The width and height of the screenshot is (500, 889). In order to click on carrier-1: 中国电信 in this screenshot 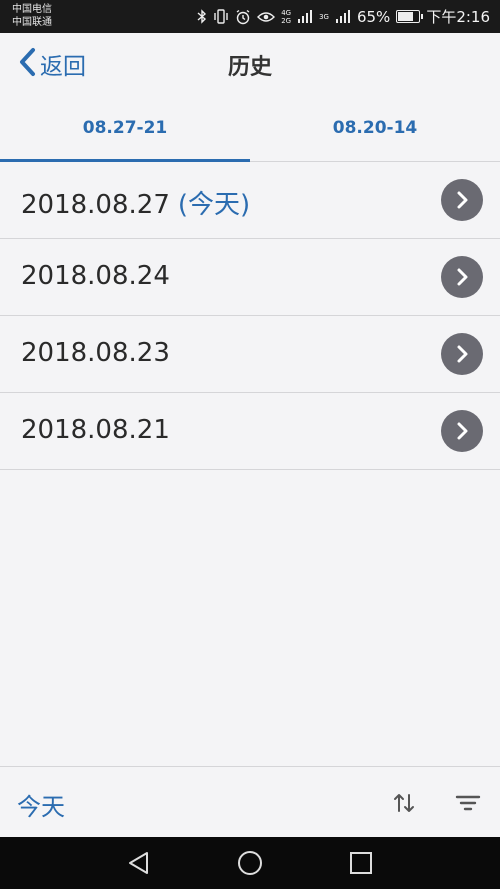, I will do `click(32, 9)`.